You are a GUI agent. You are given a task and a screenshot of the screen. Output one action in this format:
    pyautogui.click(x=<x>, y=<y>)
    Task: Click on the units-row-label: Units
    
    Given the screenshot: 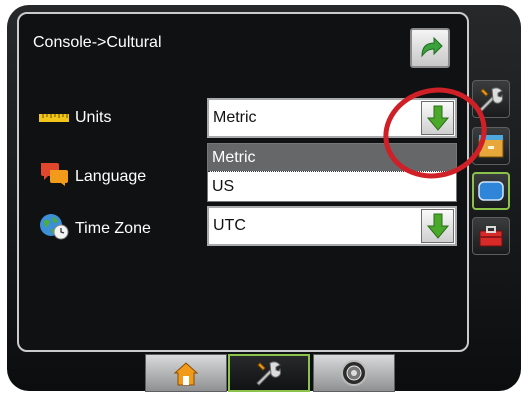 What is the action you would take?
    pyautogui.click(x=75, y=118)
    